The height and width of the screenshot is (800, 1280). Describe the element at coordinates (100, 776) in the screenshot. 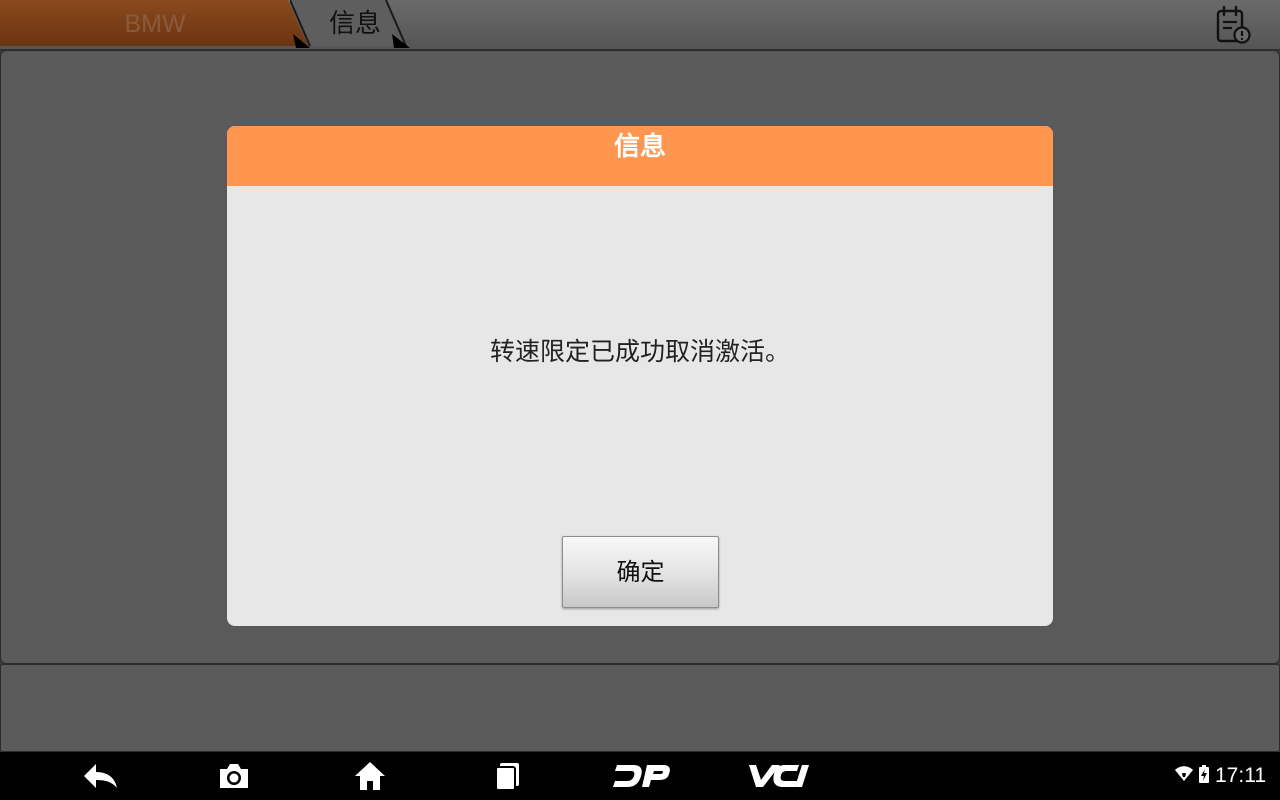

I see `back-icon` at that location.